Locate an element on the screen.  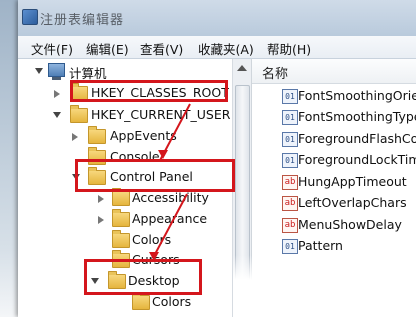
window-title: 注册表编辑器 is located at coordinates (82, 20).